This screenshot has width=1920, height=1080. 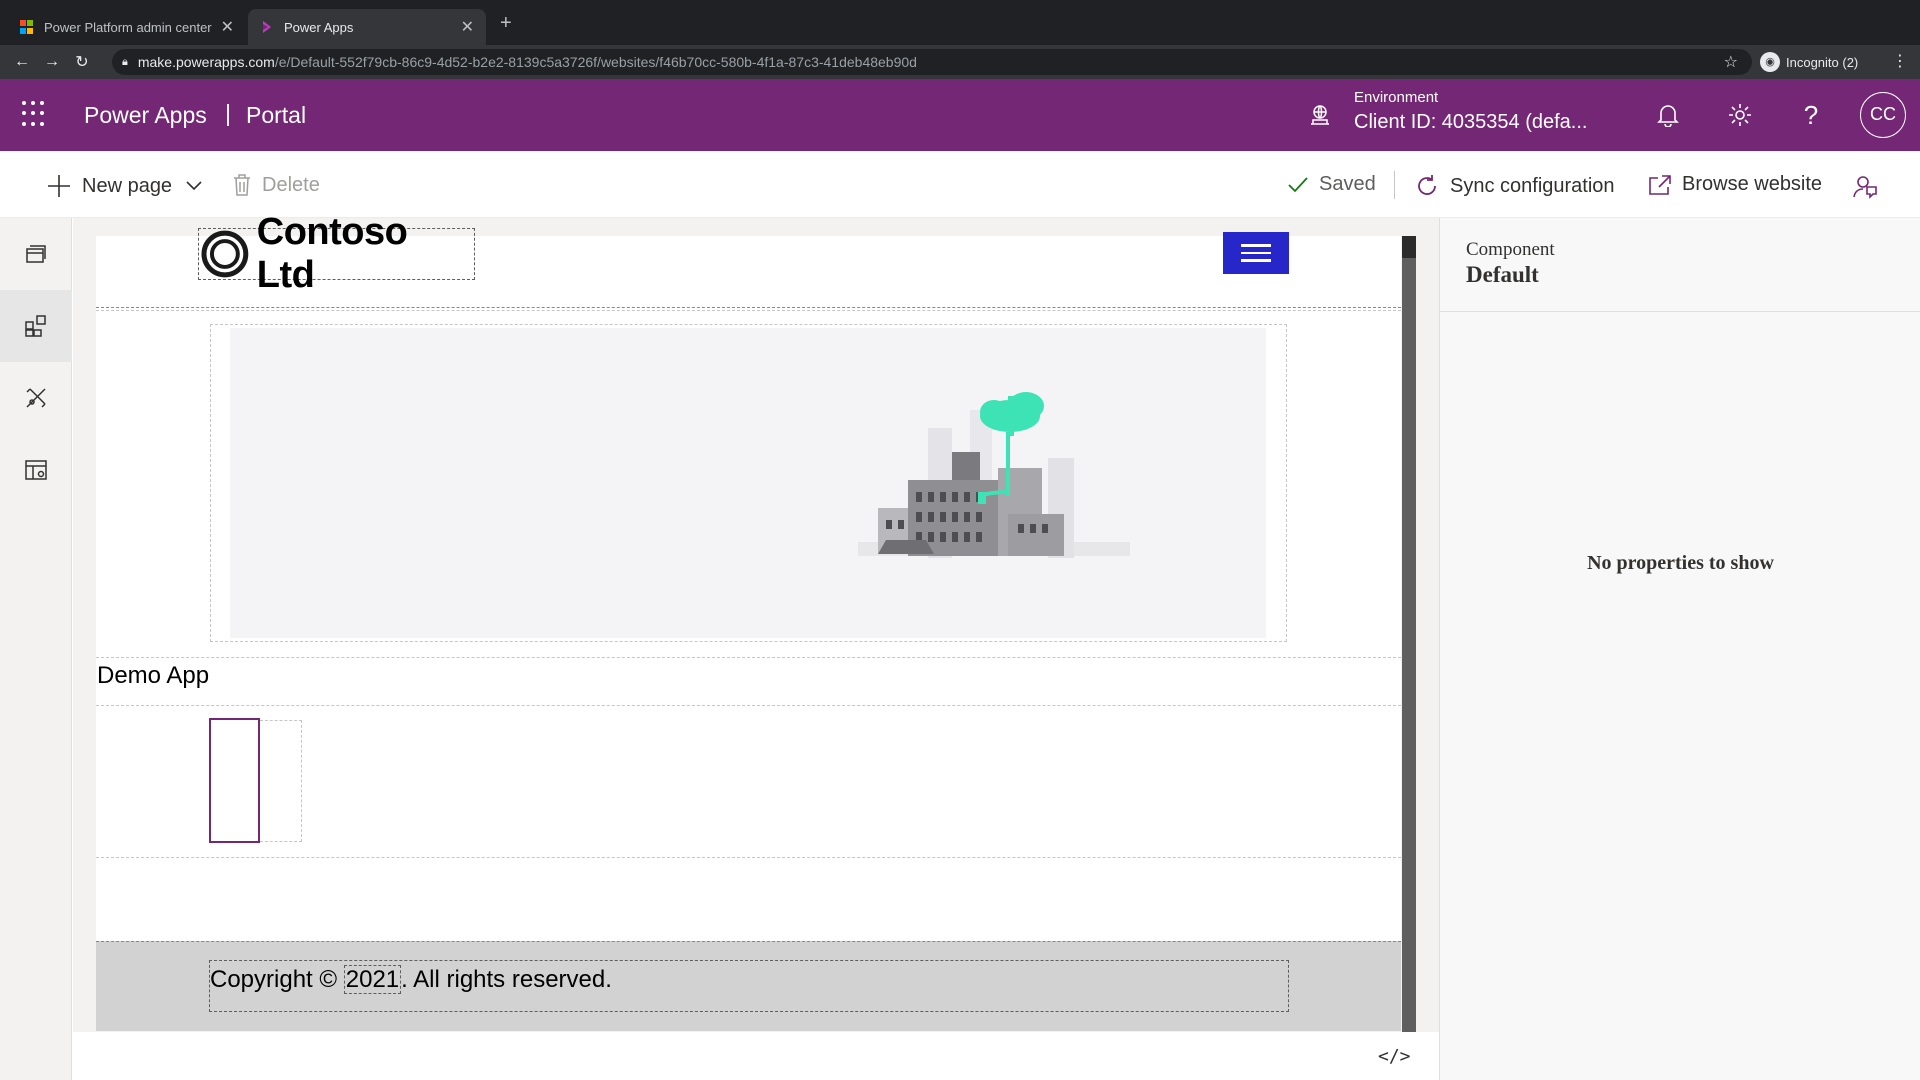 What do you see at coordinates (994, 475) in the screenshot?
I see `city-cloud-illustration` at bounding box center [994, 475].